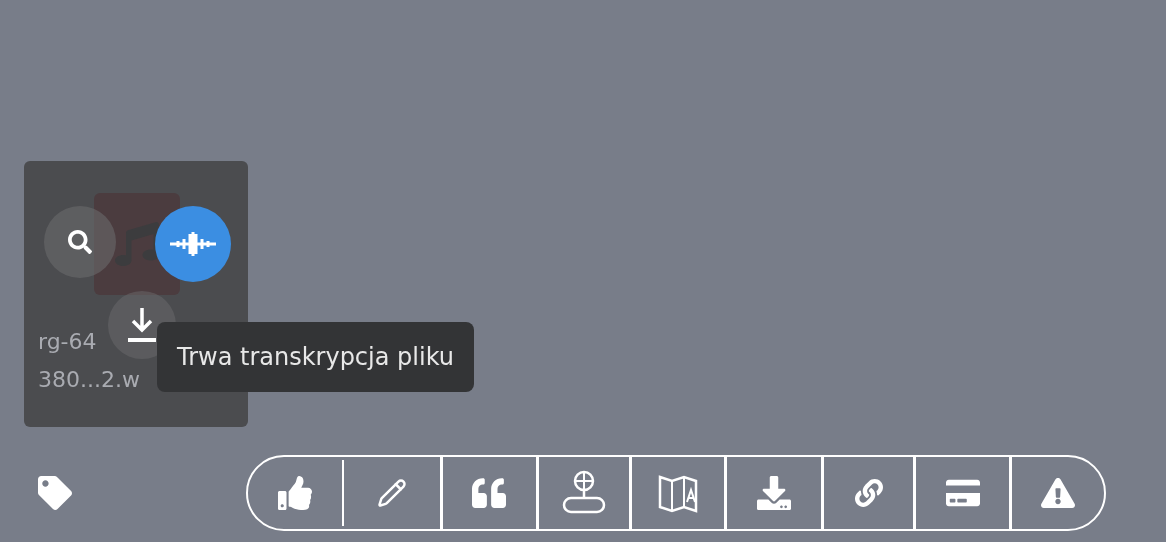 The width and height of the screenshot is (1166, 542). I want to click on waveform-icon, so click(193, 244).